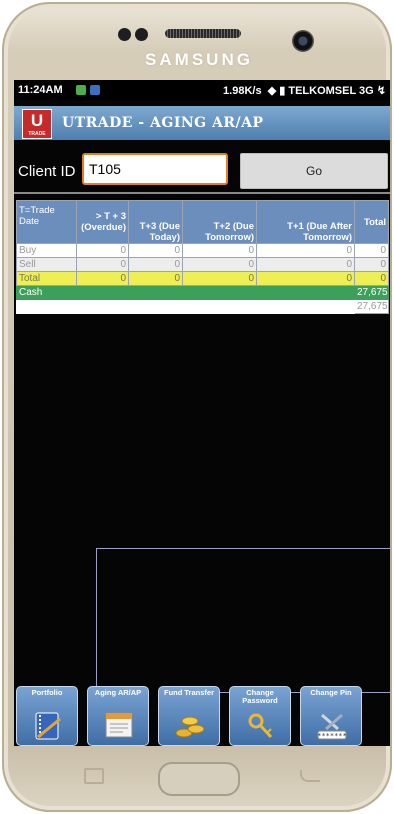 The height and width of the screenshot is (814, 394). Describe the element at coordinates (243, 548) in the screenshot. I see `overlay-line` at that location.